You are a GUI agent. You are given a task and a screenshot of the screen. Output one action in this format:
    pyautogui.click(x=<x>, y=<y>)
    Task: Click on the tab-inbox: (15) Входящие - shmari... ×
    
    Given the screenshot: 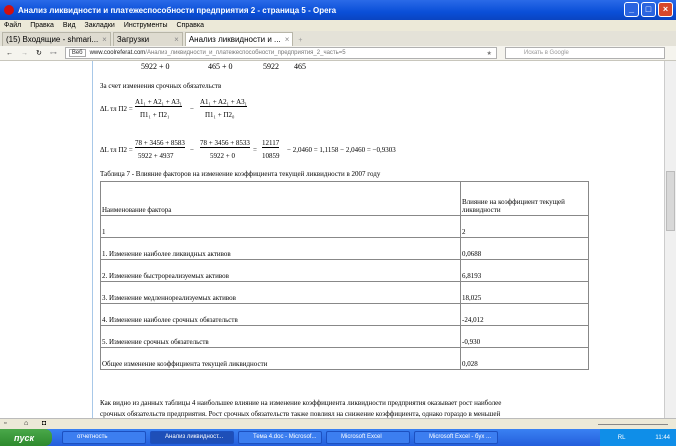 What is the action you would take?
    pyautogui.click(x=56, y=39)
    